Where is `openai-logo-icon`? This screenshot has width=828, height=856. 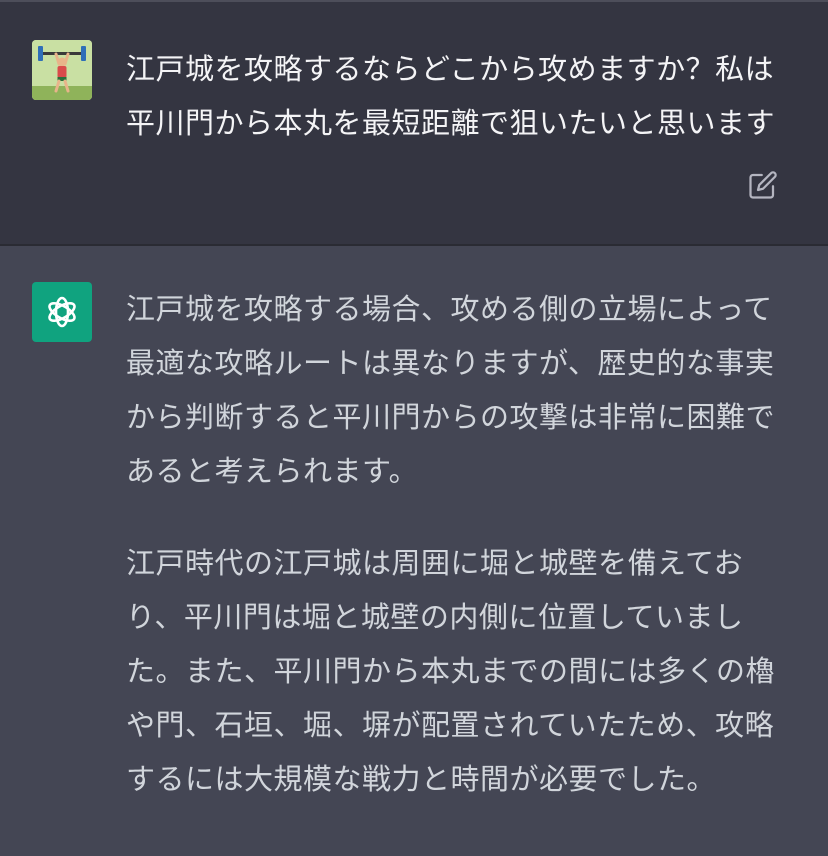 openai-logo-icon is located at coordinates (62, 312).